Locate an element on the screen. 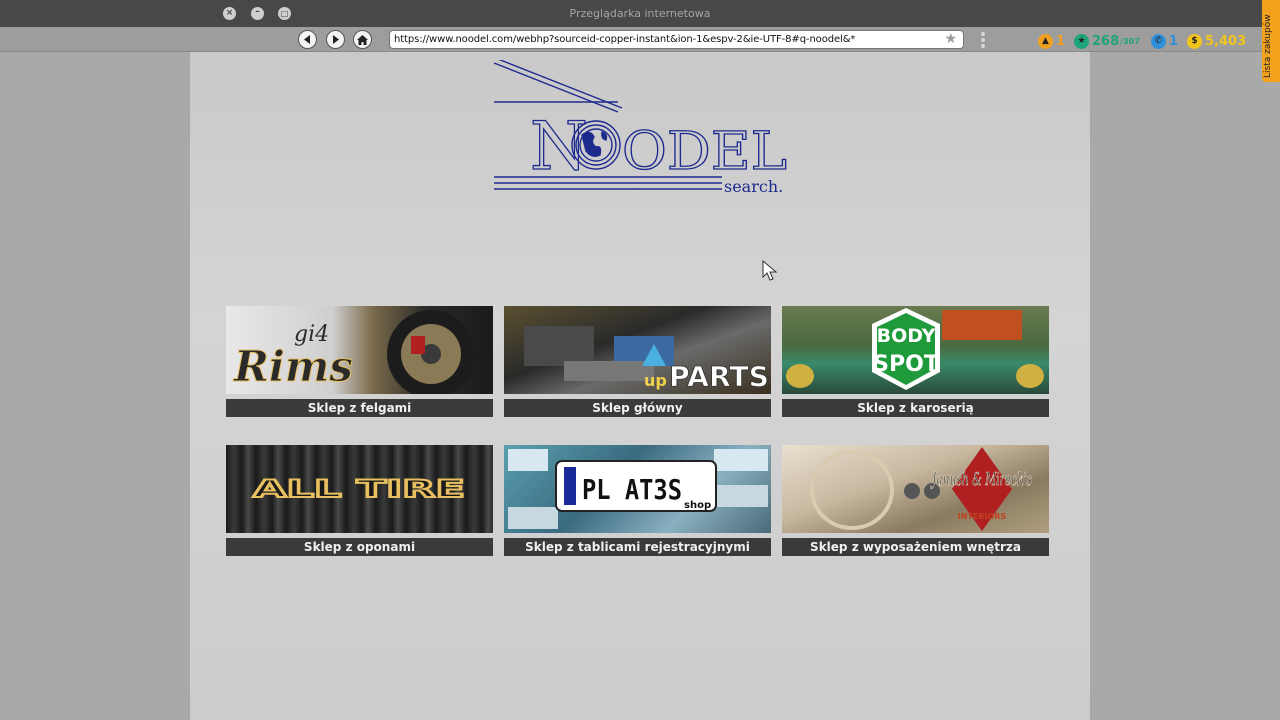 The height and width of the screenshot is (720, 1280). noodel-logo: N ODEL search. is located at coordinates (642, 132).